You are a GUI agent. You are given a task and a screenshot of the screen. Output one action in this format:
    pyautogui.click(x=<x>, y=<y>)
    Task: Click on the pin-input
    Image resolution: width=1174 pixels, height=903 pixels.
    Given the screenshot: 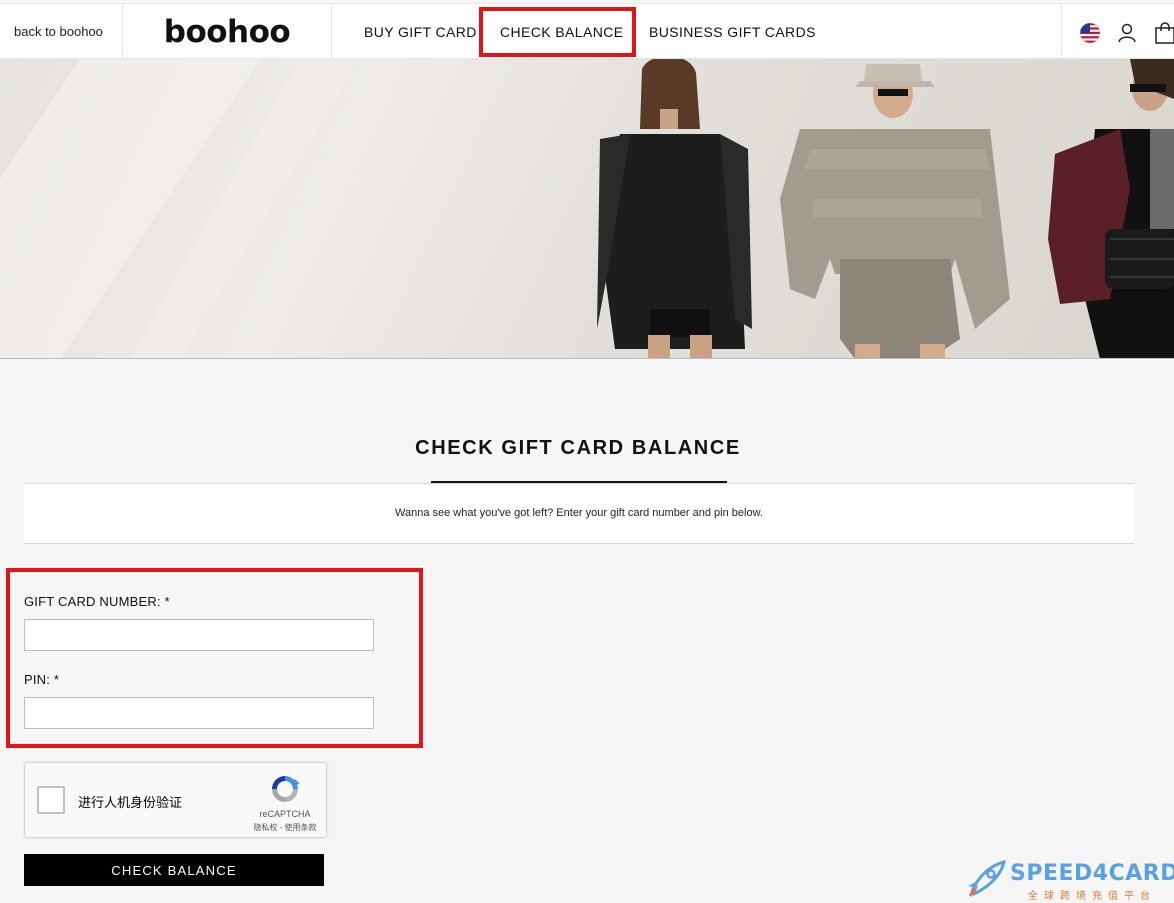 What is the action you would take?
    pyautogui.click(x=199, y=713)
    